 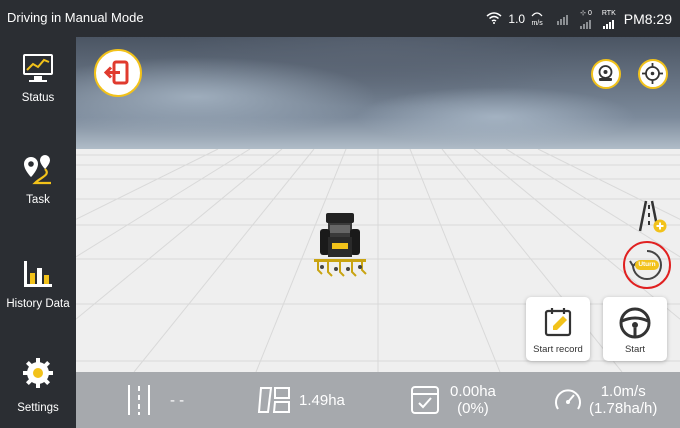 I want to click on work-rate-value: (1.78ha/h), so click(x=623, y=408).